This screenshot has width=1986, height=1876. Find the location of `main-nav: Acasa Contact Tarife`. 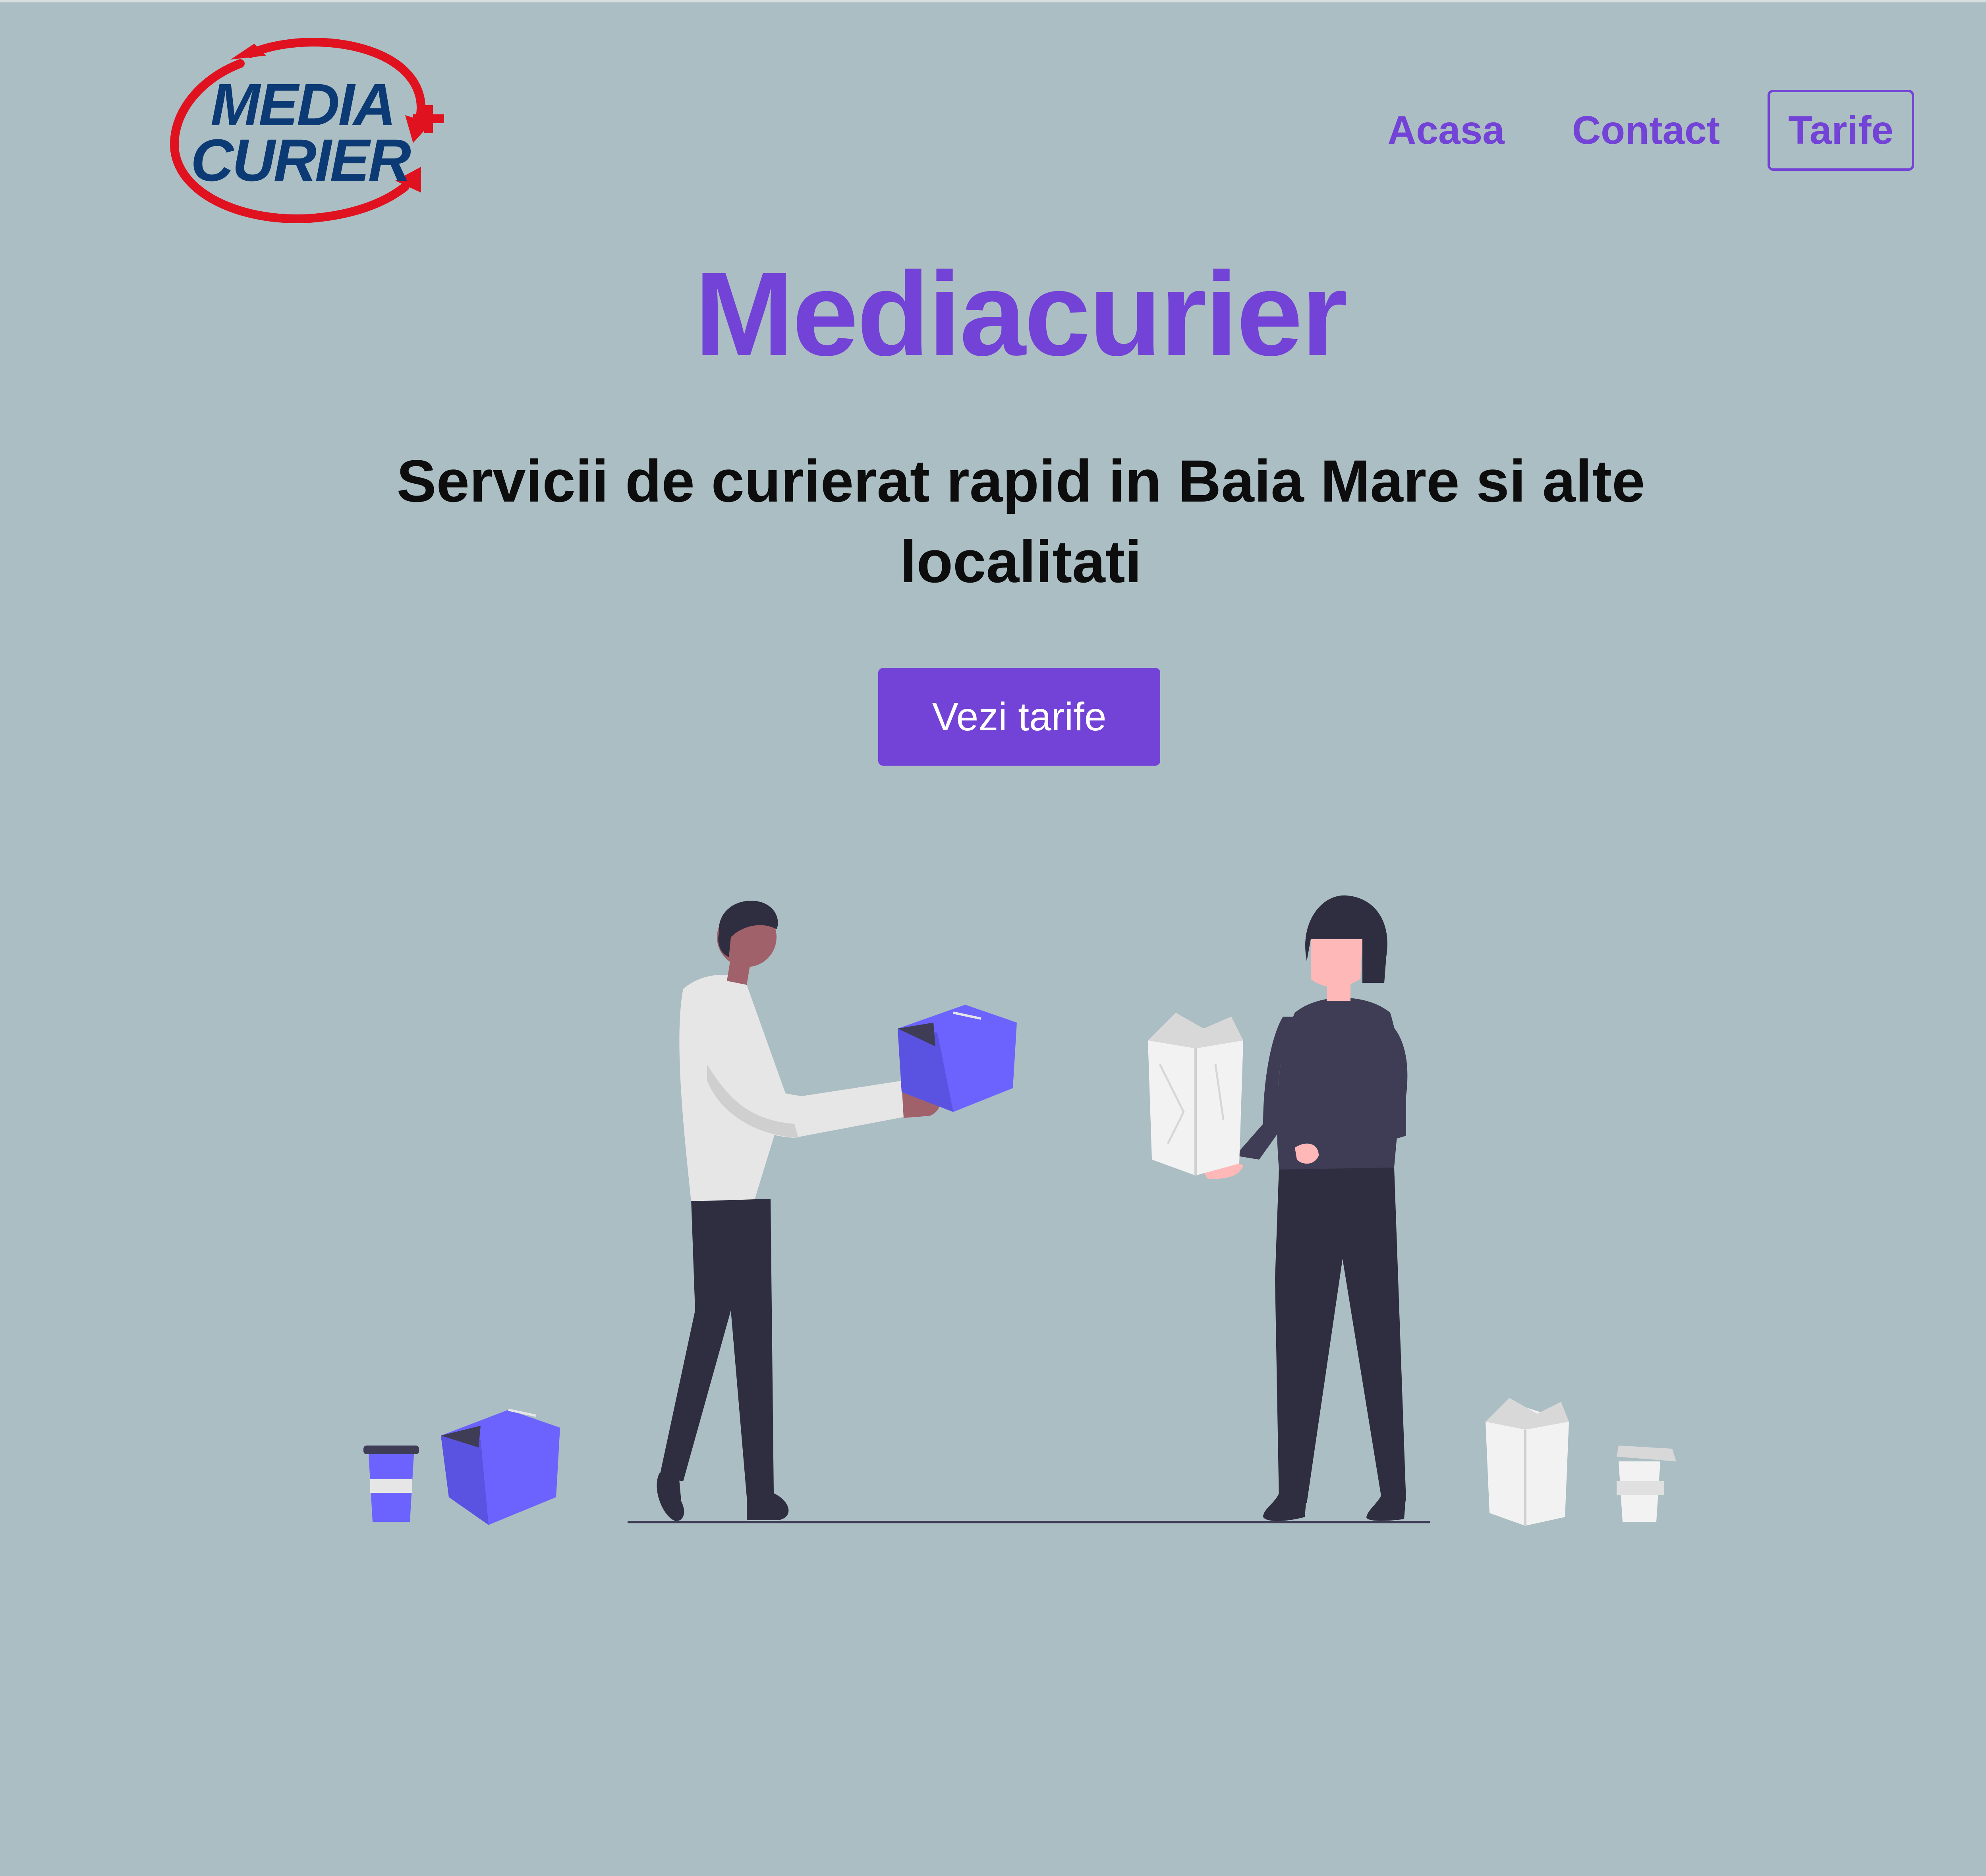

main-nav: Acasa Contact Tarife is located at coordinates (1617, 130).